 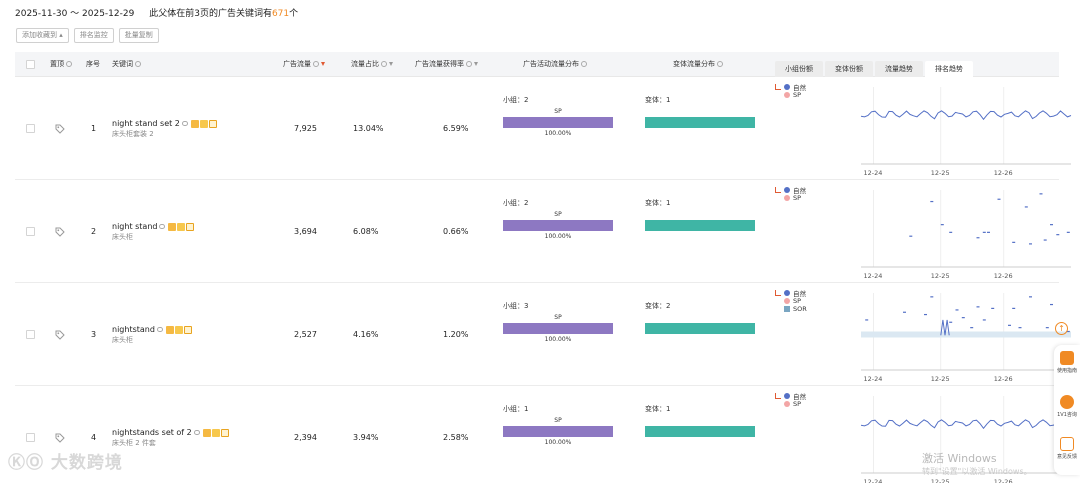 What do you see at coordinates (134, 226) in the screenshot?
I see `keyword-text: night stand` at bounding box center [134, 226].